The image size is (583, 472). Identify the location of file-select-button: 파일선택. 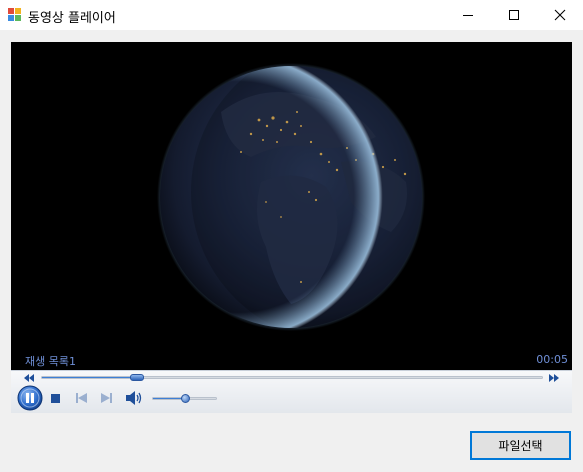
(520, 445).